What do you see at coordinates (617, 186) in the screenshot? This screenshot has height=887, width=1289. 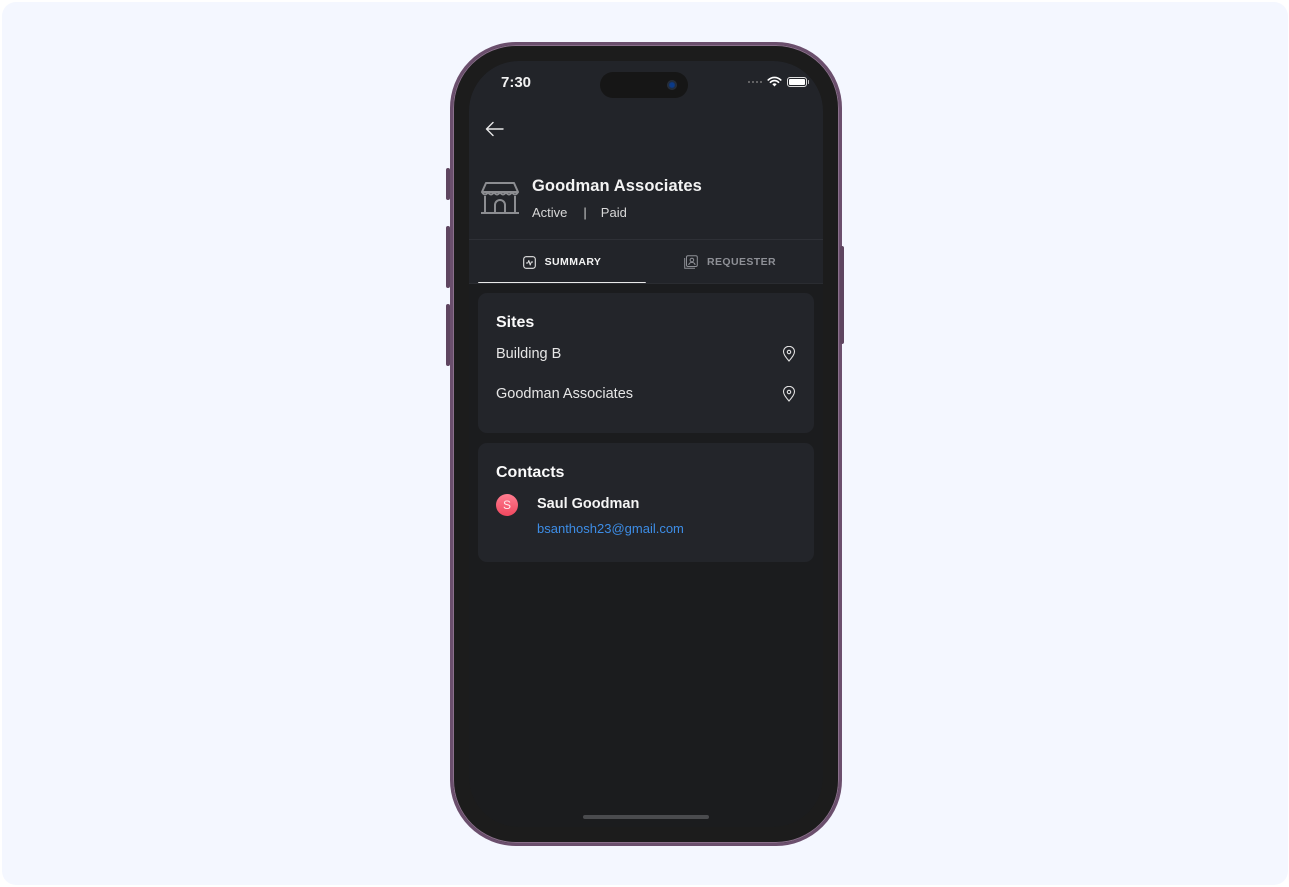 I see `company-name: Goodman Associates` at bounding box center [617, 186].